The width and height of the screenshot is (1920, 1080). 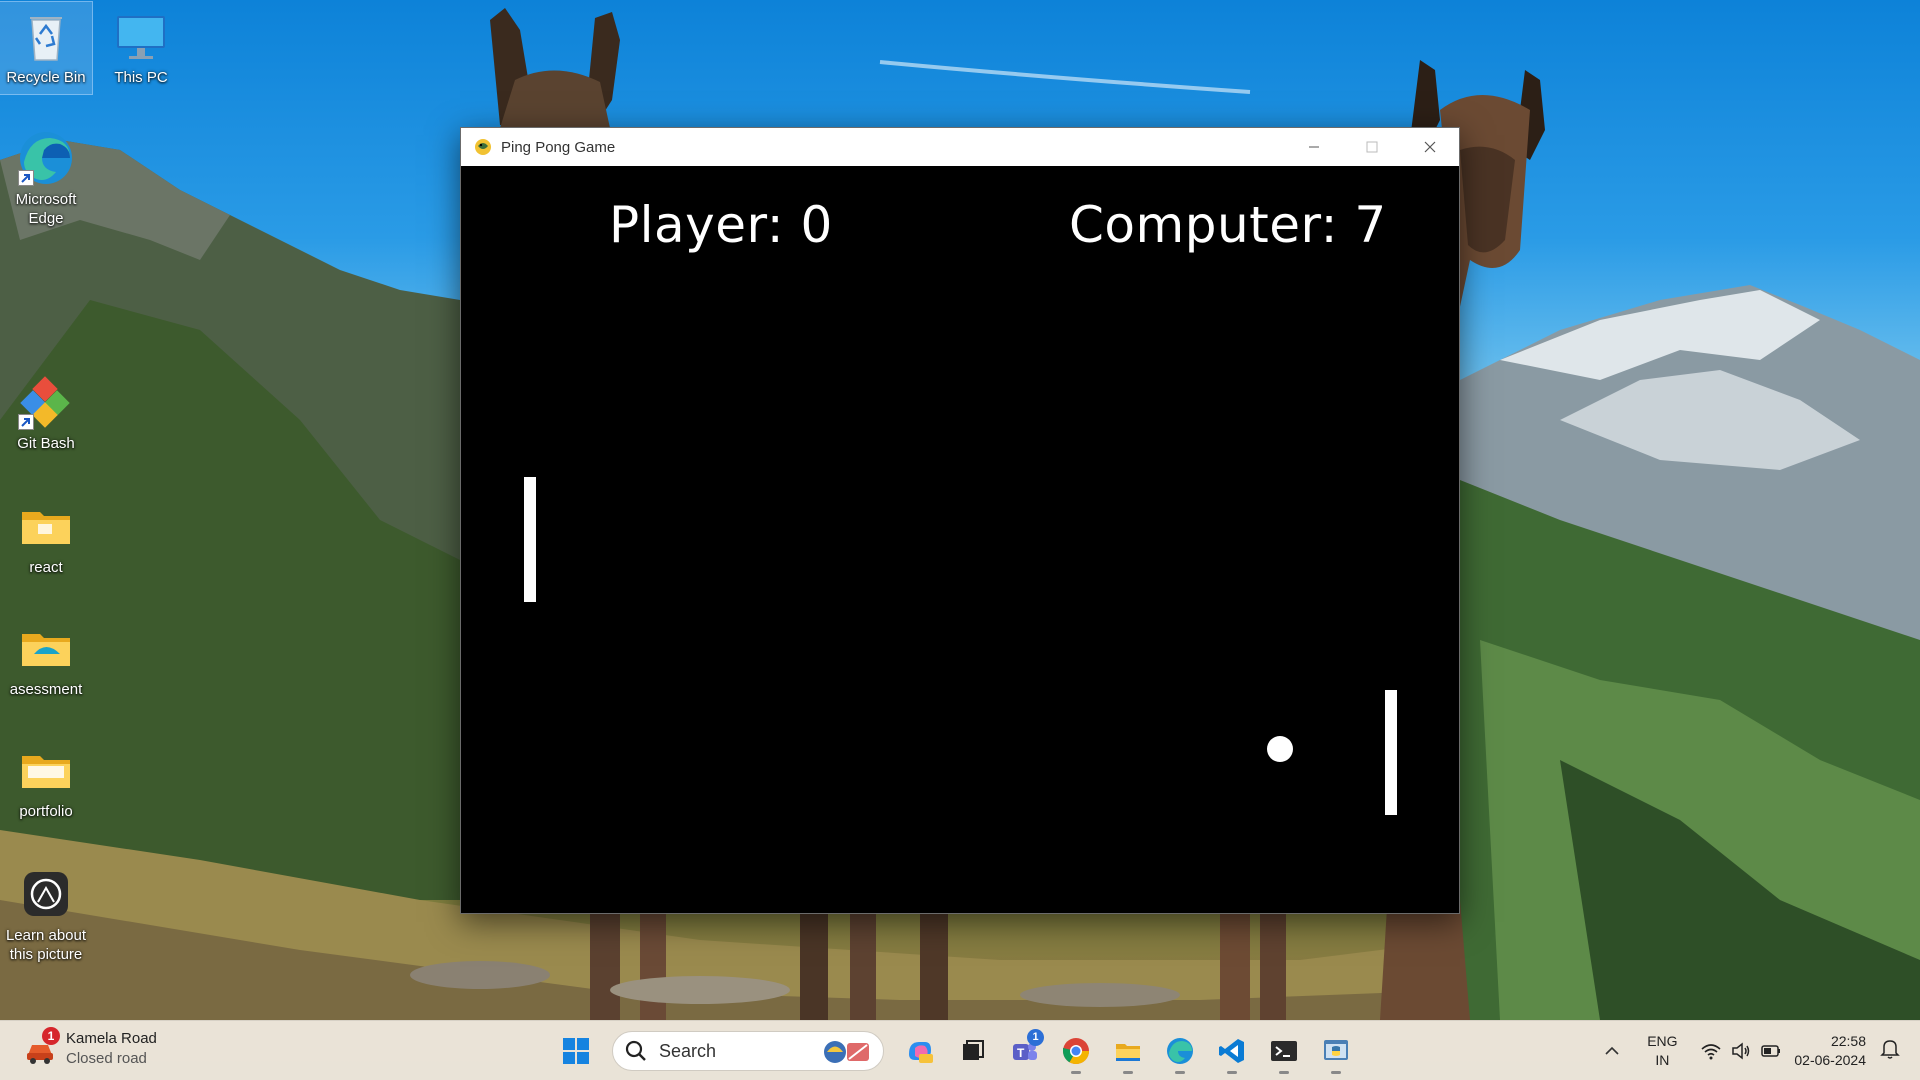 I want to click on language-bottom: IN, so click(x=1662, y=1060).